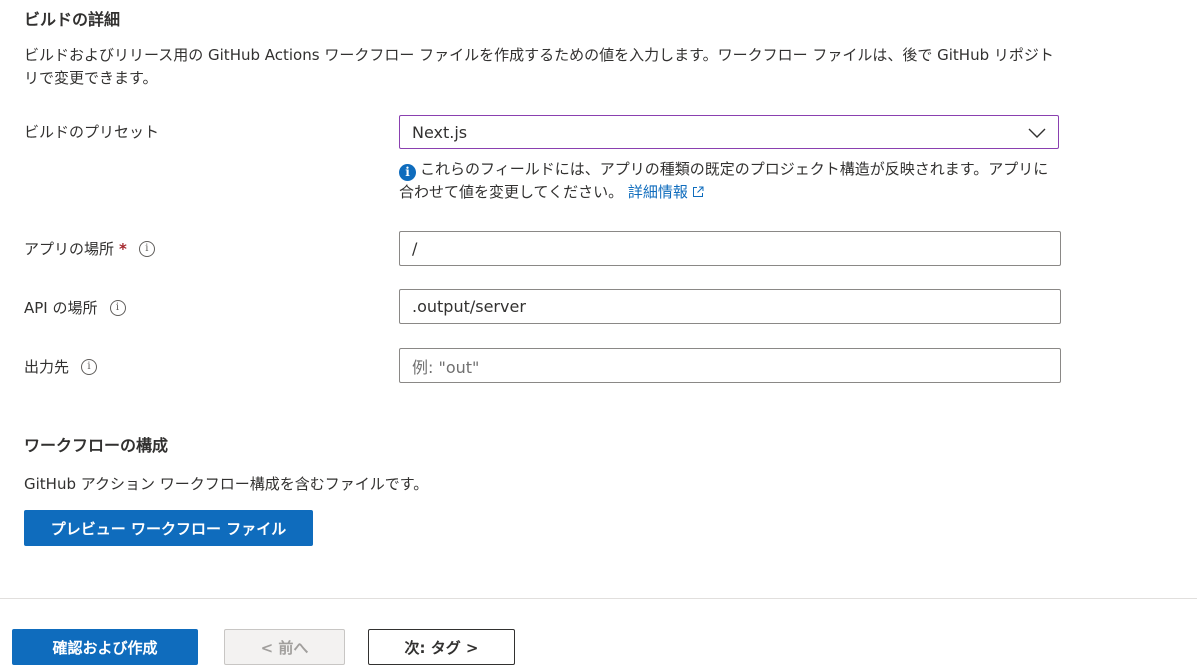 The image size is (1197, 670). I want to click on preview-workflow-button: プレビュー ワークフロー ファイル, so click(168, 528).